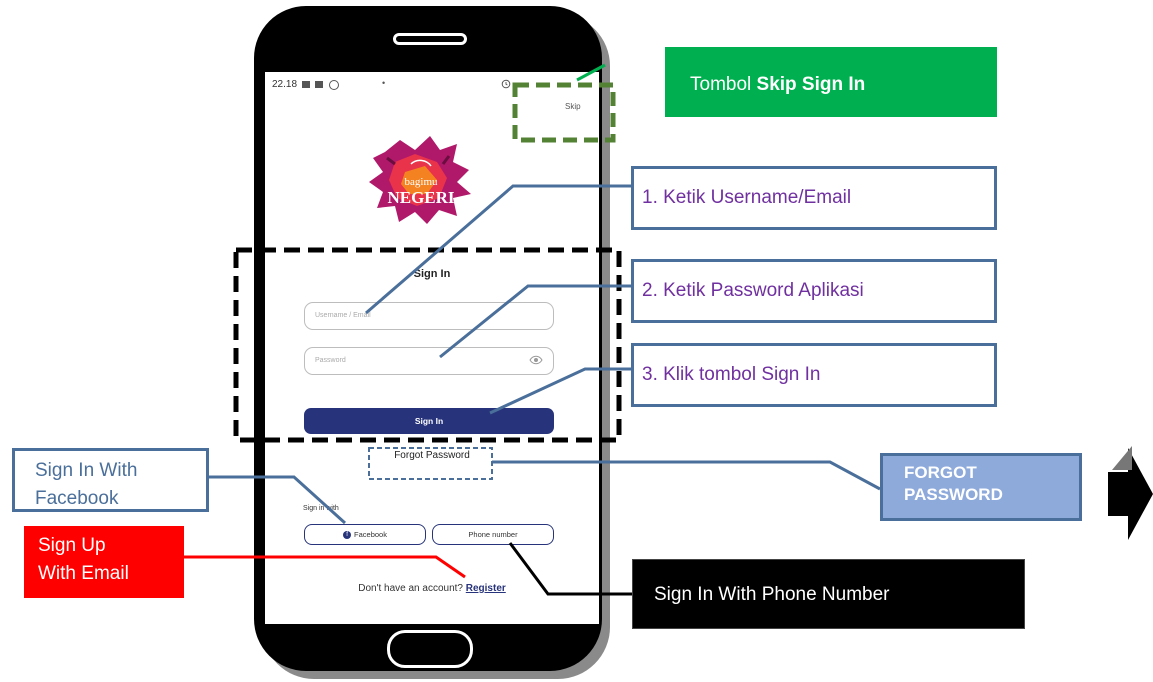  Describe the element at coordinates (86, 470) in the screenshot. I see `callout-signin-facebook-line1: Sign In With` at that location.